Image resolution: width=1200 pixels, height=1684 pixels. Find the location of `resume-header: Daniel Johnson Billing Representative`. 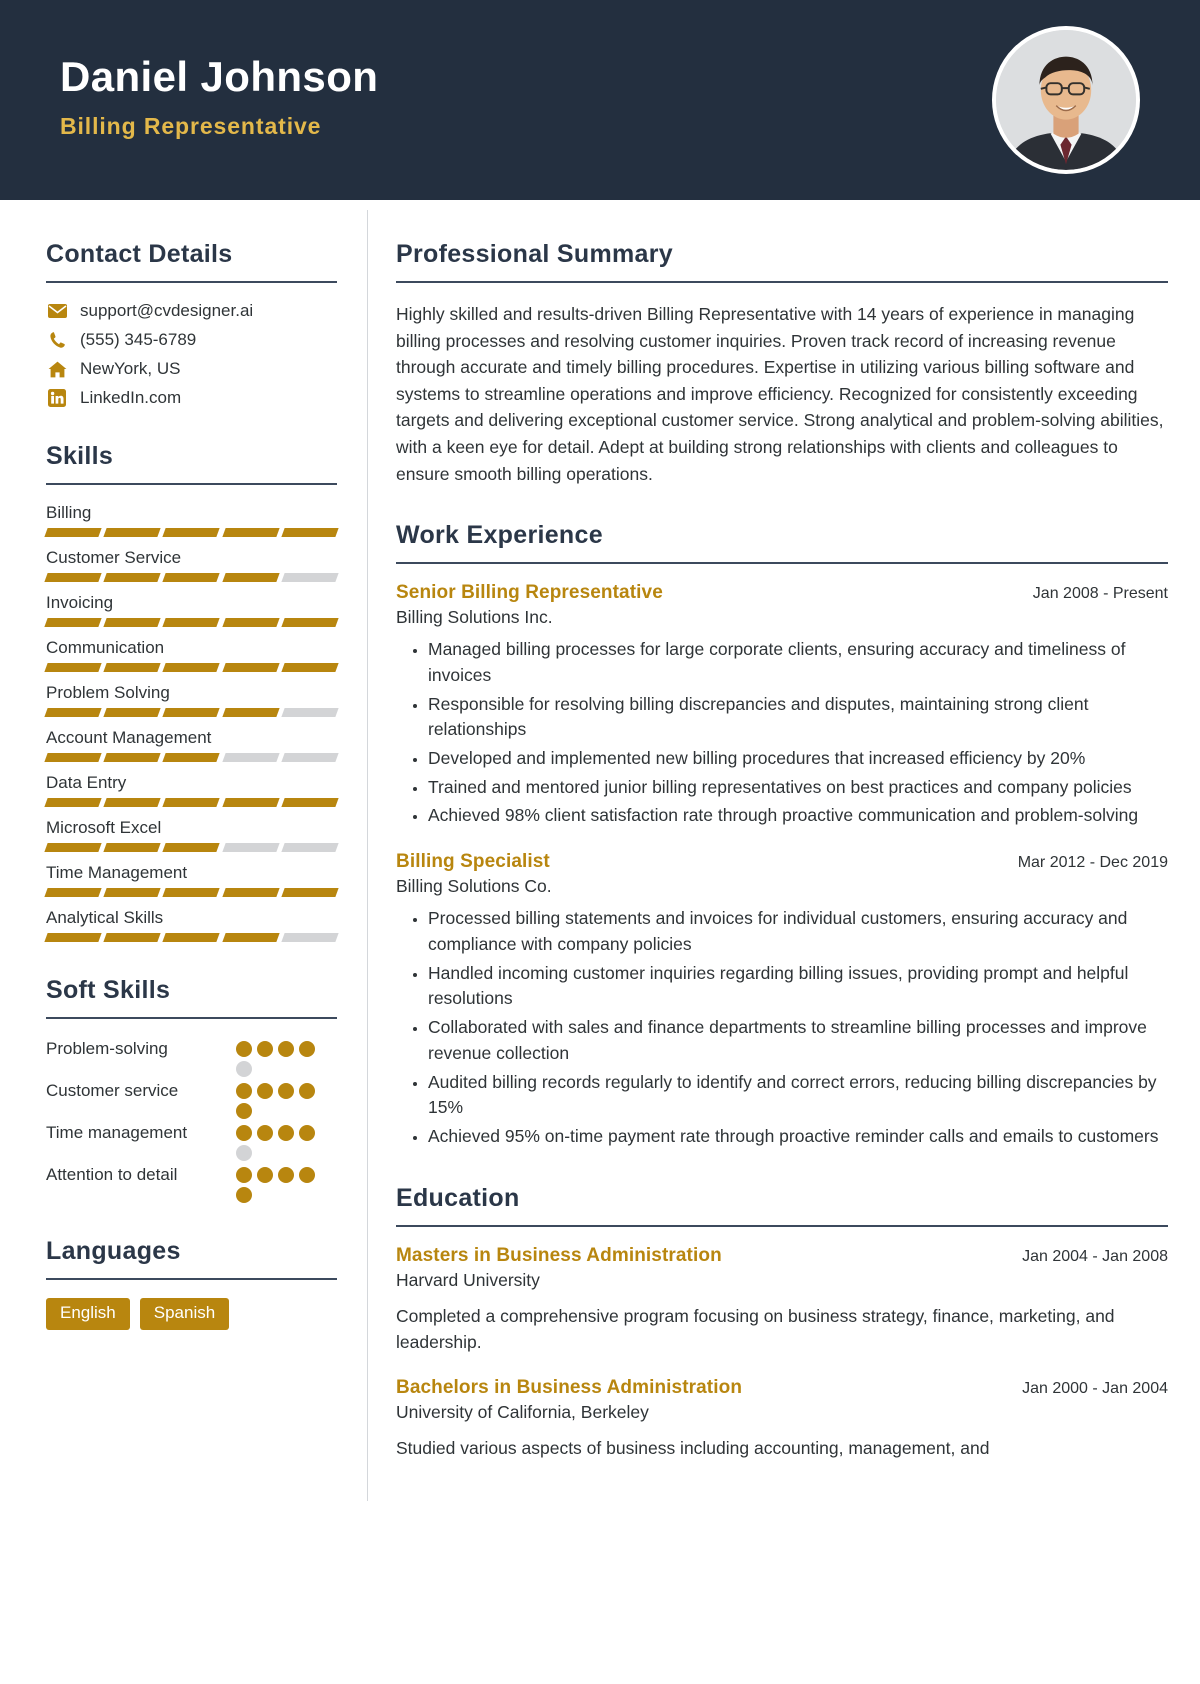

resume-header: Daniel Johnson Billing Representative is located at coordinates (600, 100).